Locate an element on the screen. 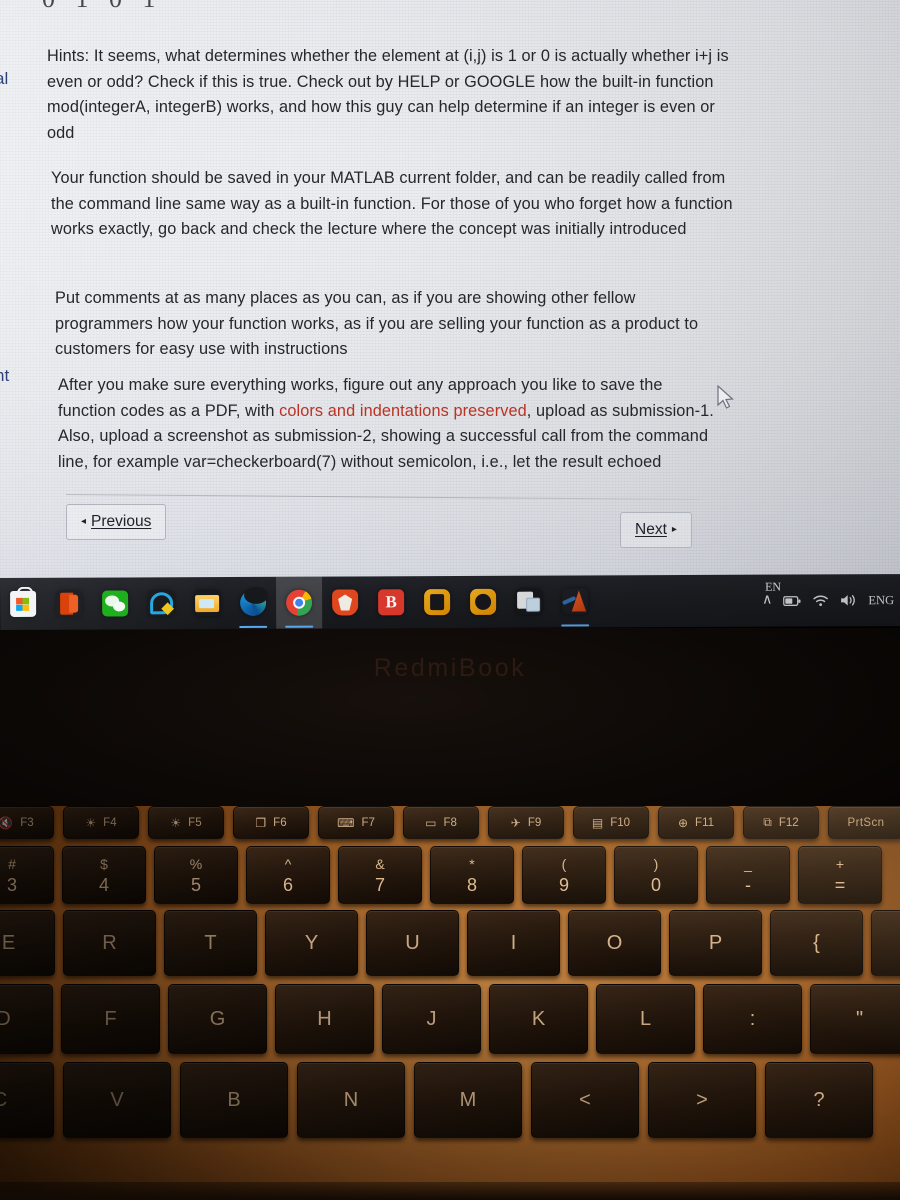 This screenshot has height=1200, width=900. key-{: { is located at coordinates (816, 943).